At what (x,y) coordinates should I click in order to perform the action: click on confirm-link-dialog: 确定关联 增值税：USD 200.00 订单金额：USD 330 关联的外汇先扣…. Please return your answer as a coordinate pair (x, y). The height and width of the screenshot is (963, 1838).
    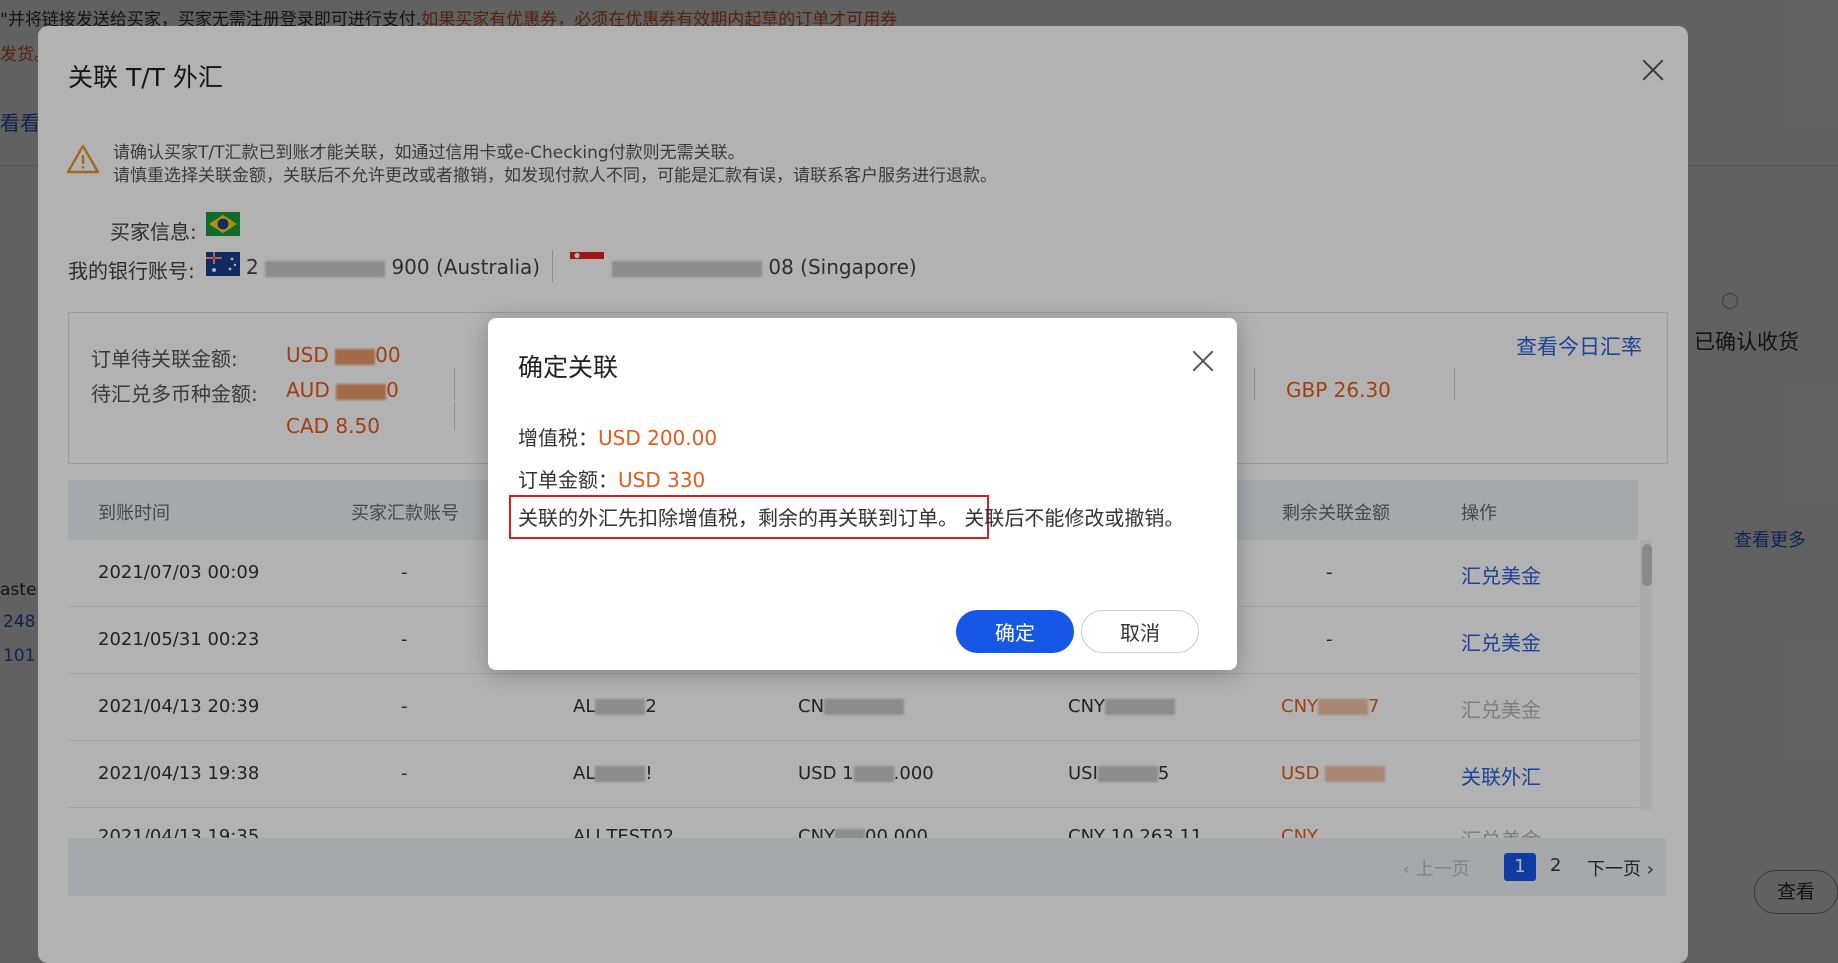
    Looking at the image, I should click on (862, 494).